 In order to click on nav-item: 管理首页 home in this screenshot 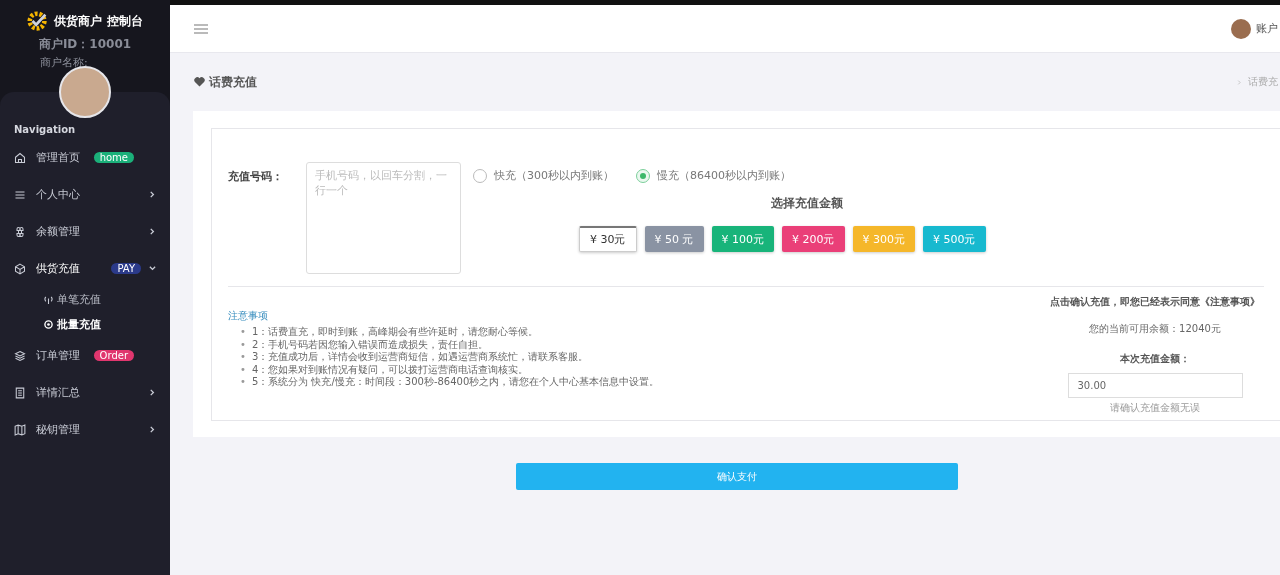, I will do `click(85, 157)`.